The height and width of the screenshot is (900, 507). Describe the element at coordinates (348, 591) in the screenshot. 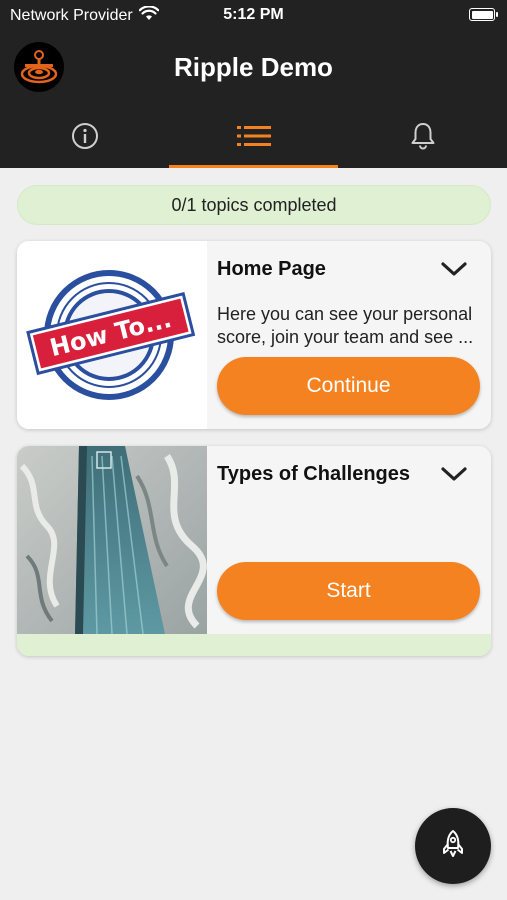

I see `start-button: Start` at that location.